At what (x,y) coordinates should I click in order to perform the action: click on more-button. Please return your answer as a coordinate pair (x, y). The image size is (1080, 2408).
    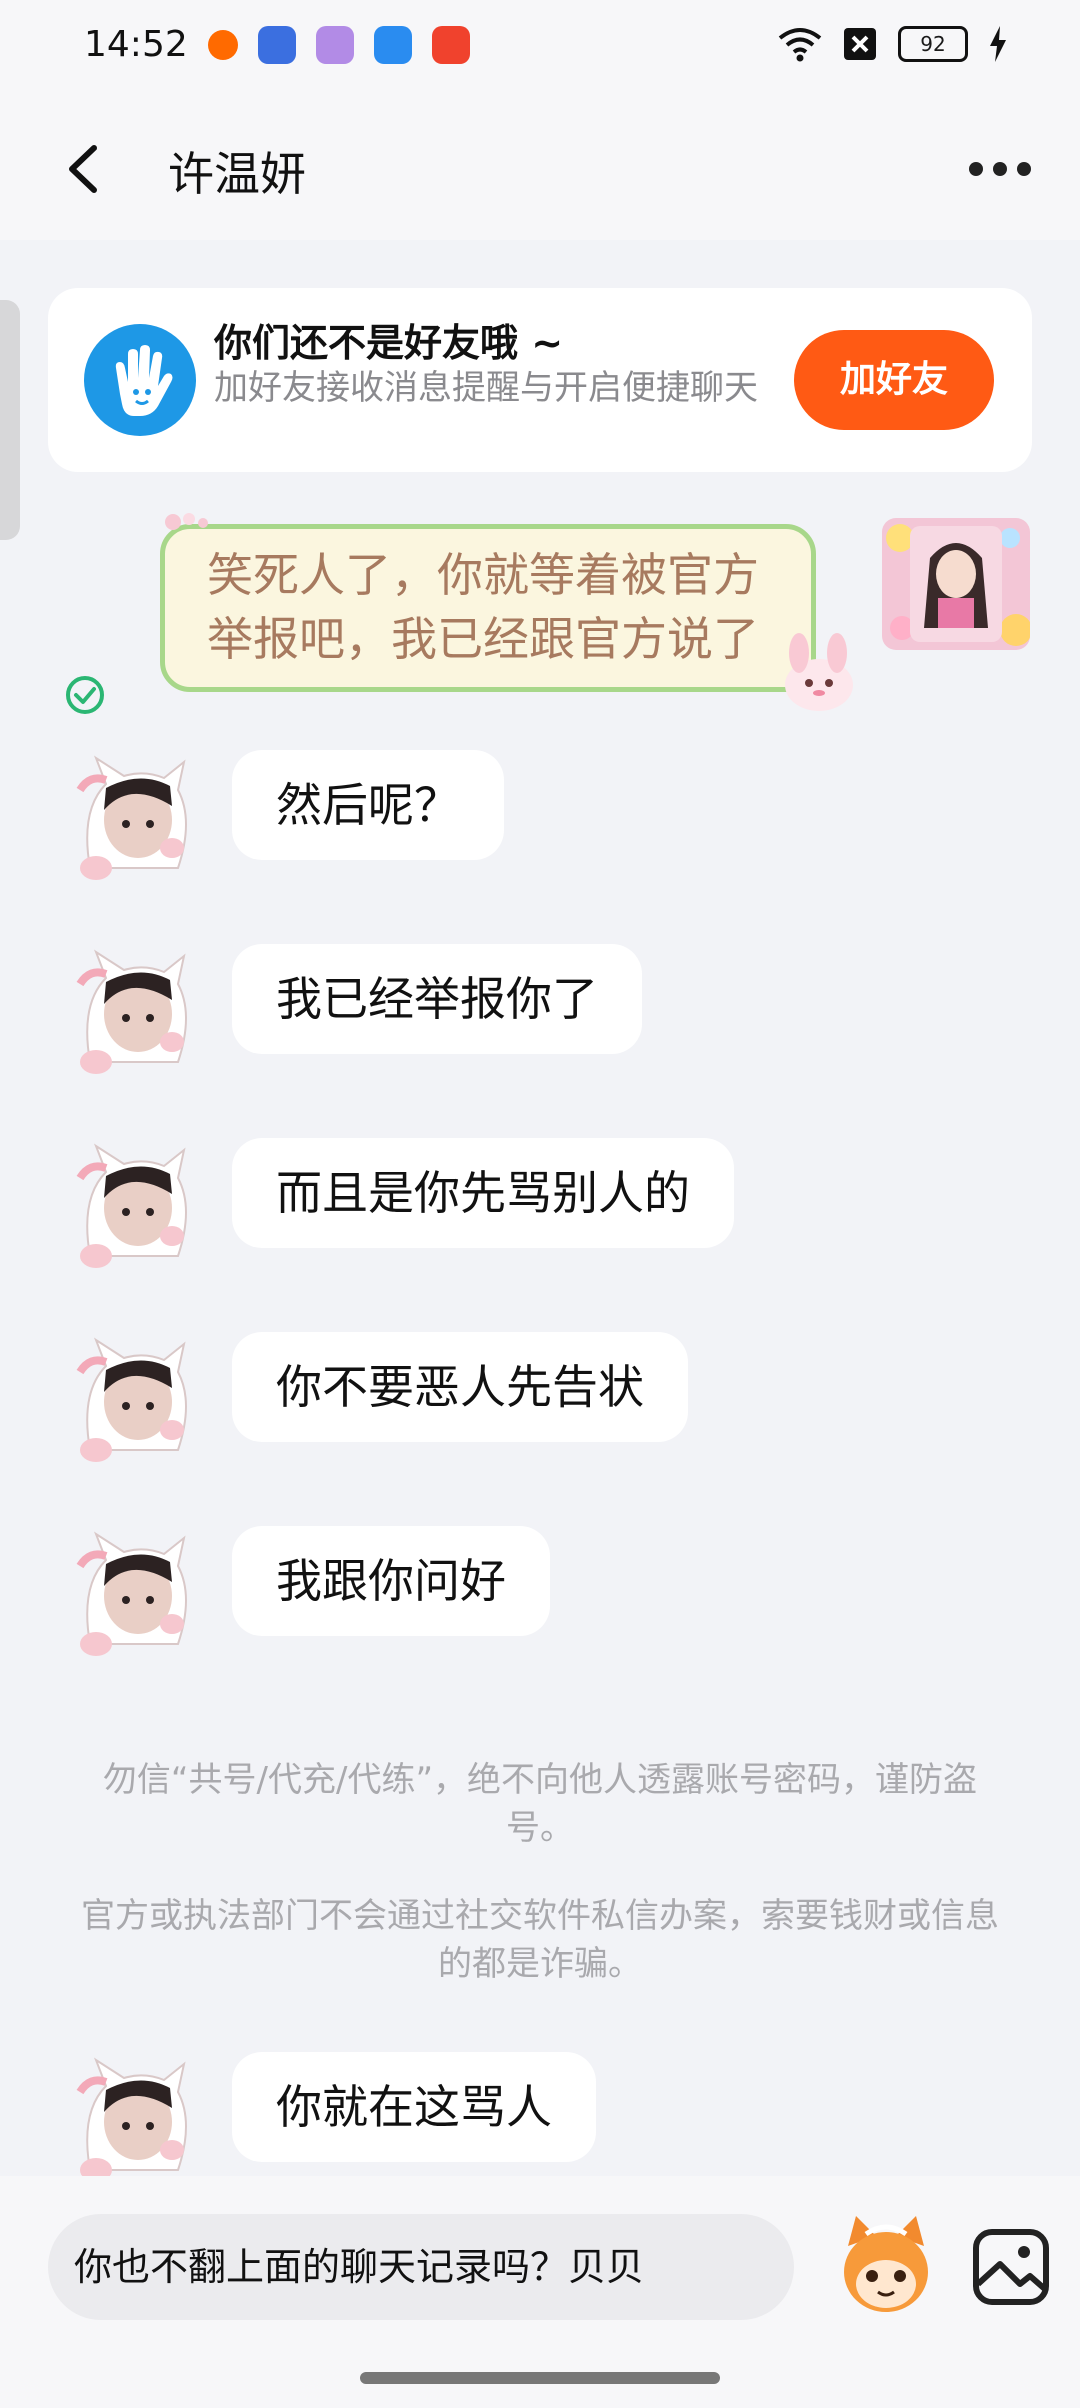
    Looking at the image, I should click on (1000, 169).